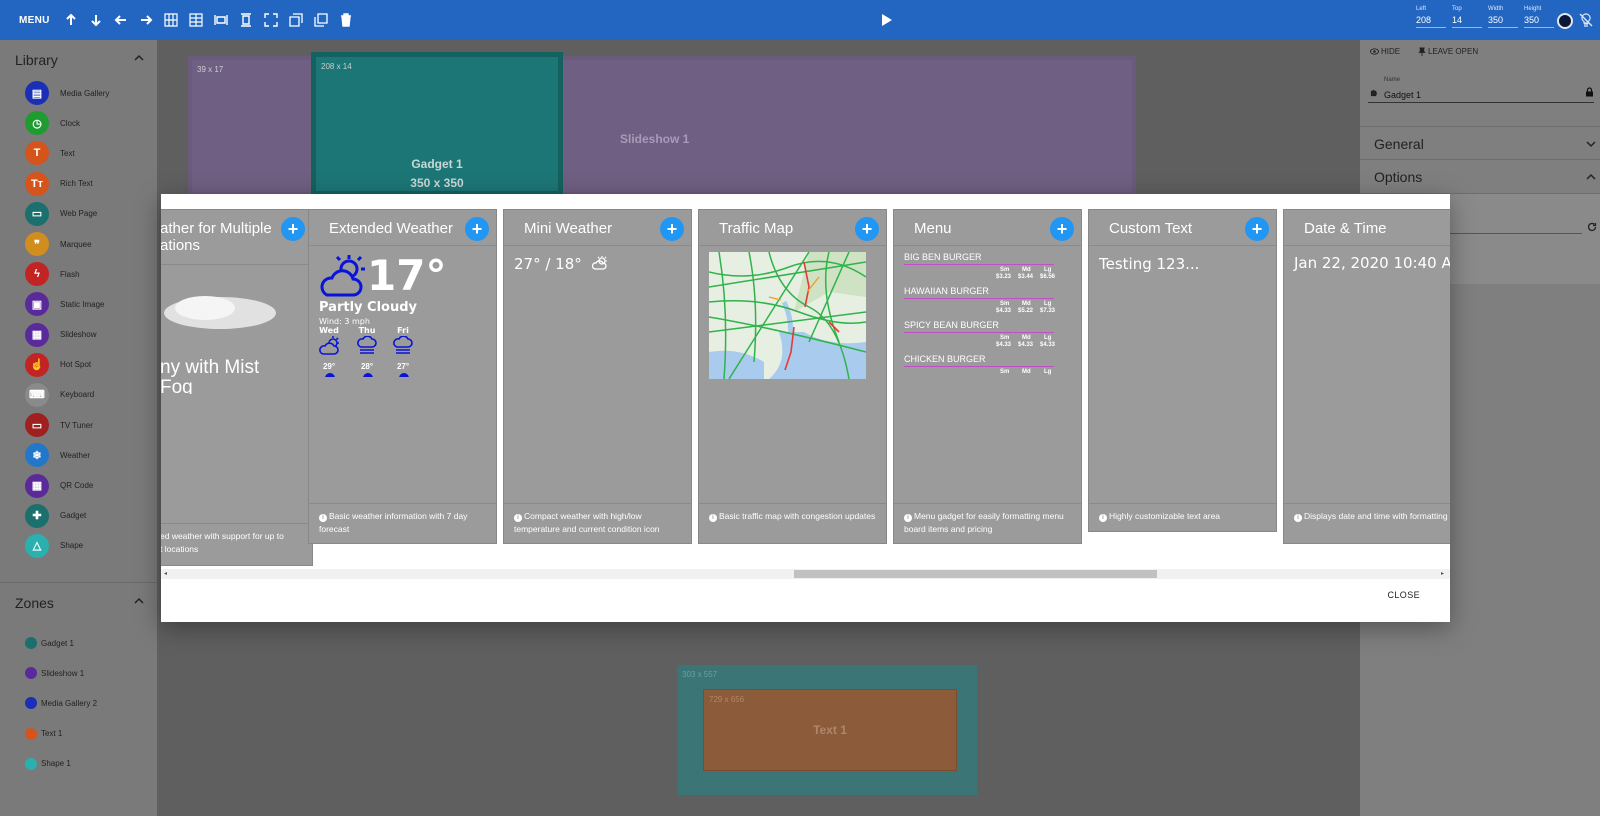 The image size is (1600, 816). What do you see at coordinates (220, 312) in the screenshot?
I see `fog-cloud-icon` at bounding box center [220, 312].